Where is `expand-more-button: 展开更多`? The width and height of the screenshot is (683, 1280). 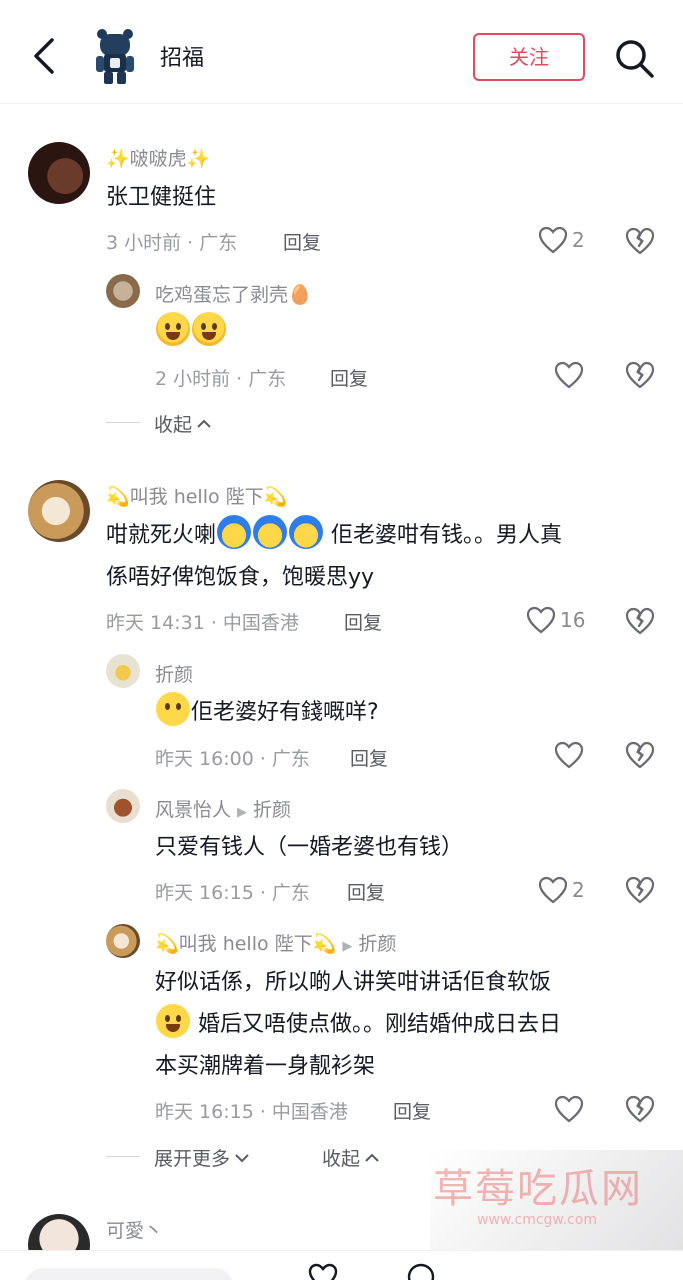 expand-more-button: 展开更多 is located at coordinates (202, 1157).